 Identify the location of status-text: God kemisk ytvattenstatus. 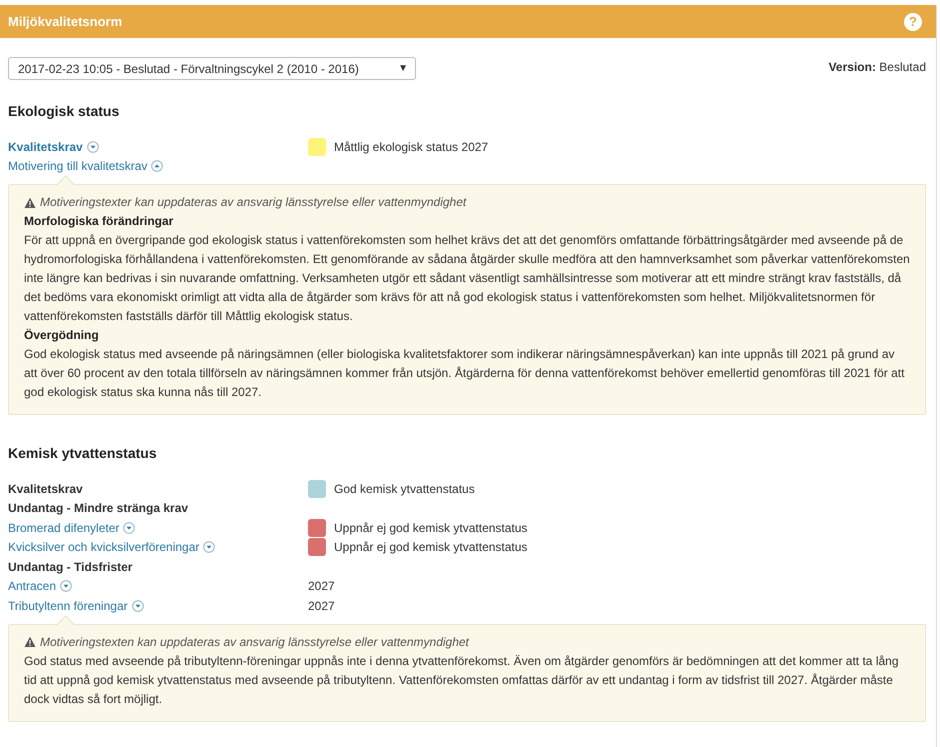
(404, 489).